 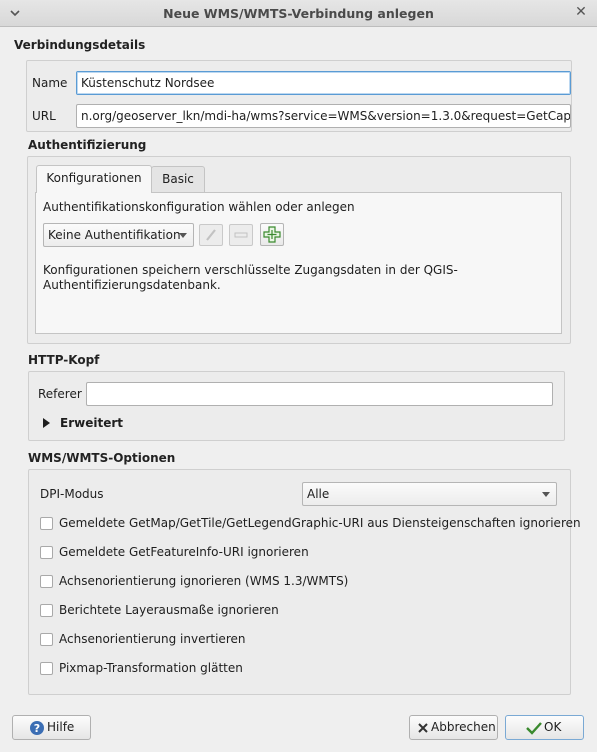 I want to click on auth-info-line2: Authentifizierungsdatenbank., so click(x=132, y=285).